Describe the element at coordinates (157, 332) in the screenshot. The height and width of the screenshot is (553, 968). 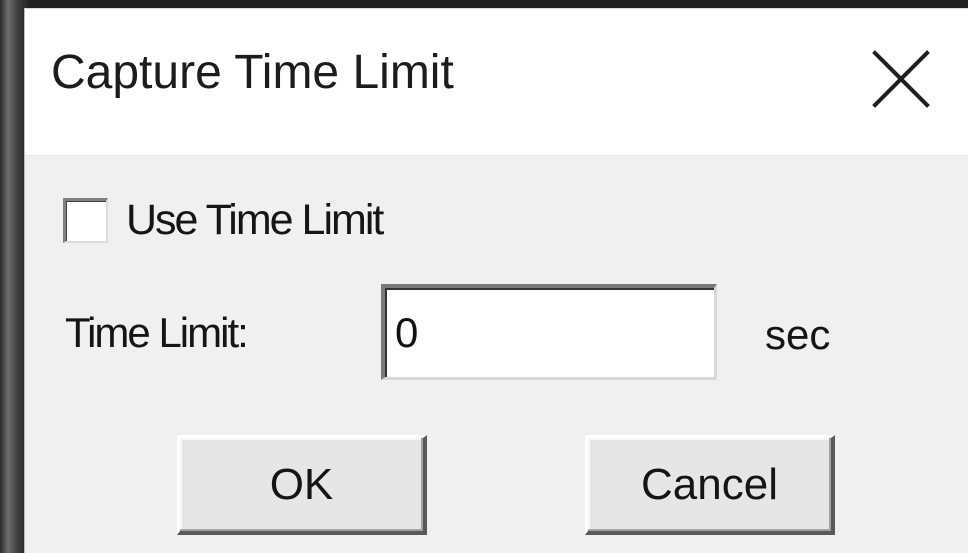
I see `time-limit-label: Time Limit:` at that location.